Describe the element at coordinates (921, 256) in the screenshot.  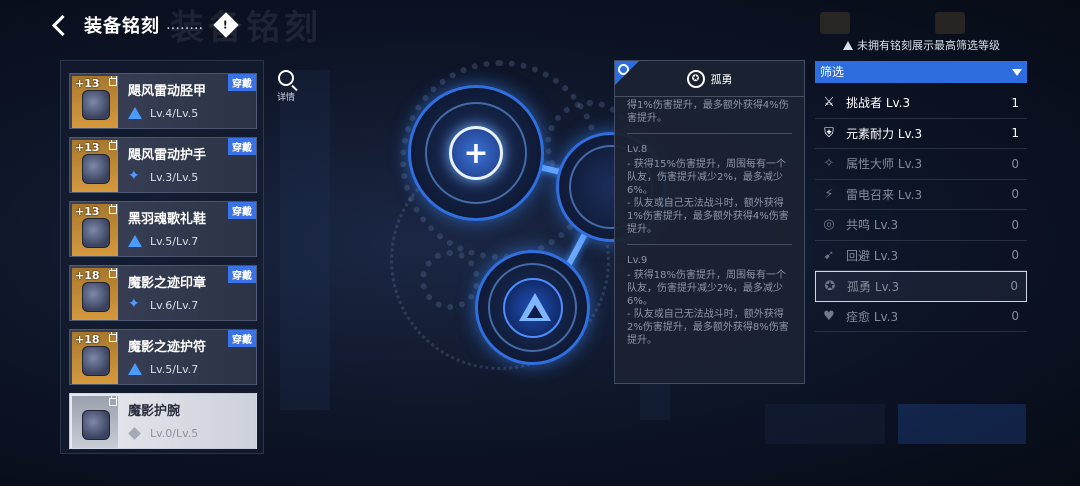
I see `filter-item: ➹ 回避 Lv.3 0` at that location.